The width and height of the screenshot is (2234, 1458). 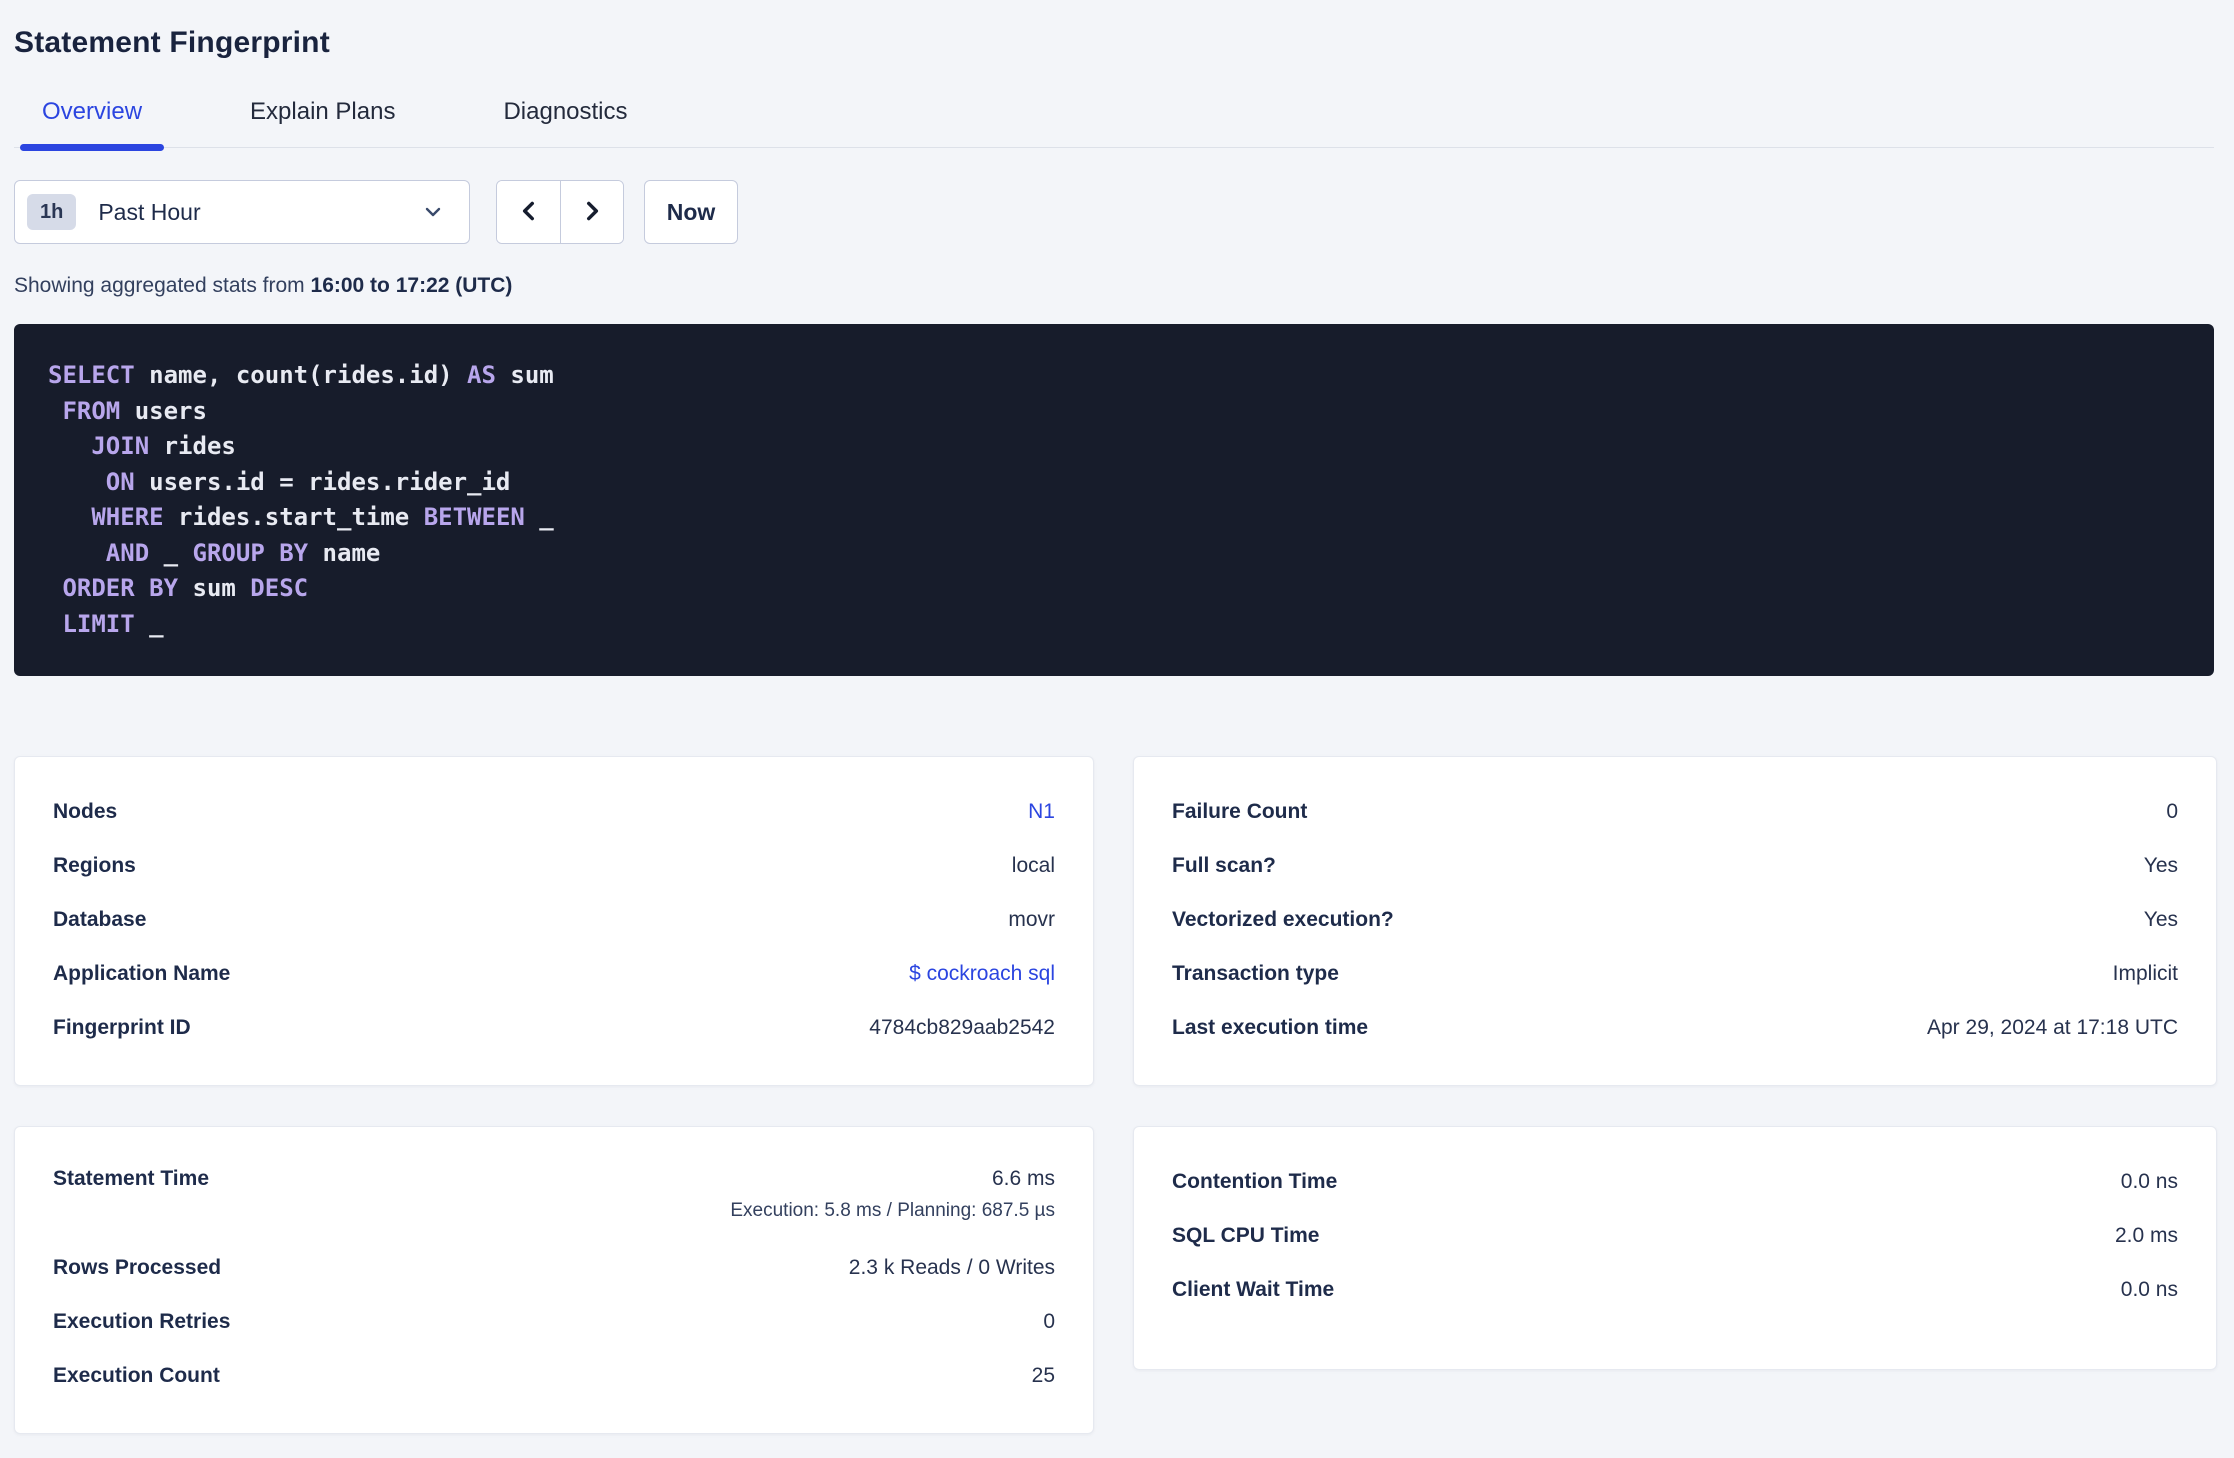 I want to click on next-time-button, so click(x=591, y=212).